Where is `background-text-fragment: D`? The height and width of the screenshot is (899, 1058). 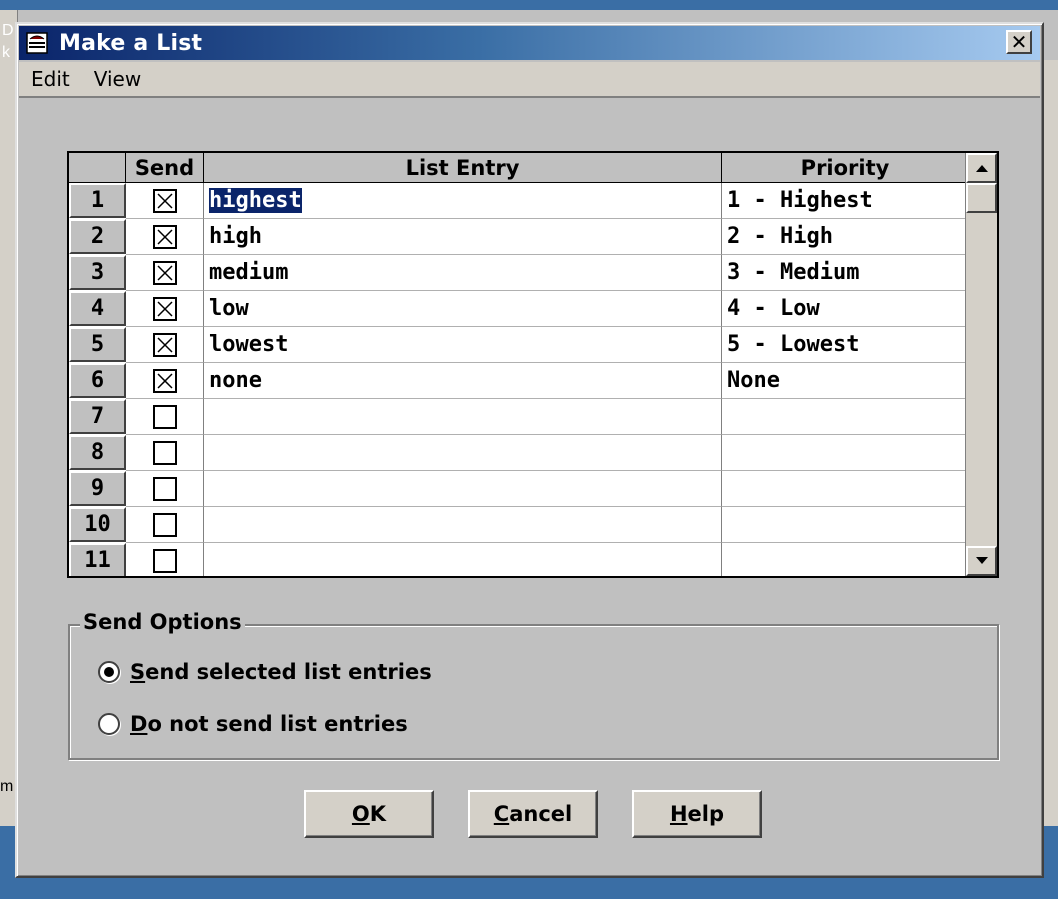 background-text-fragment: D is located at coordinates (8, 30).